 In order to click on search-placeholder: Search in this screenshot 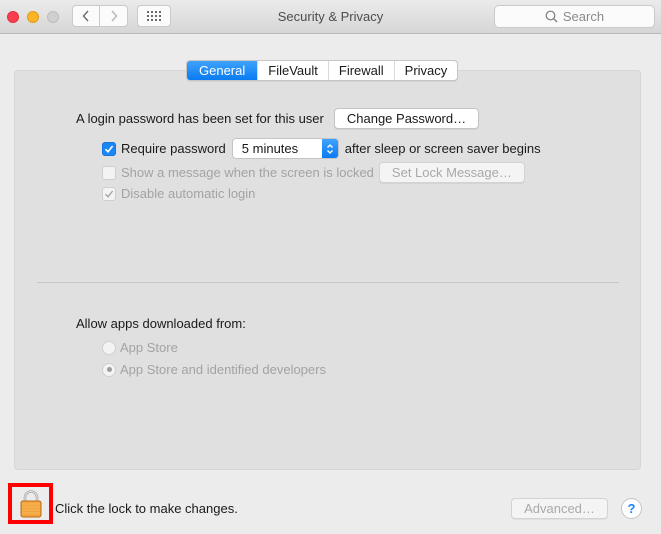, I will do `click(583, 16)`.